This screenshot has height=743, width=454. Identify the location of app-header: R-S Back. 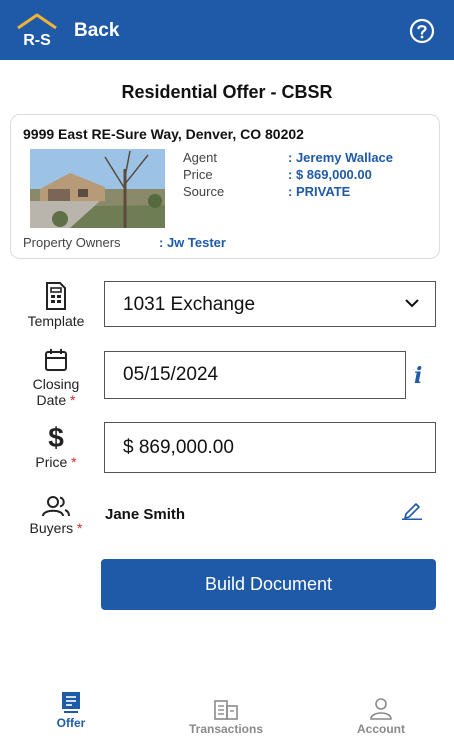
(227, 30).